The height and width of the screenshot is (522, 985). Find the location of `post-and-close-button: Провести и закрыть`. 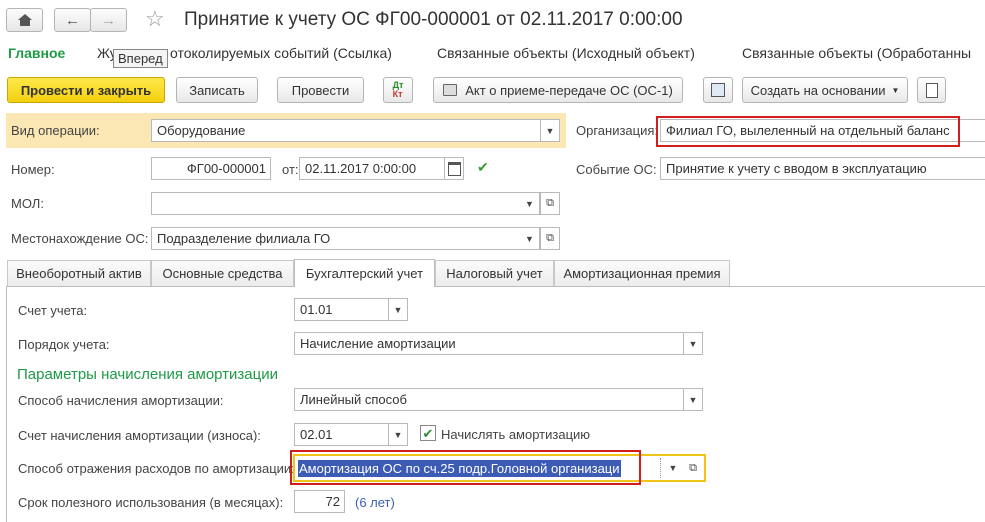

post-and-close-button: Провести и закрыть is located at coordinates (86, 90).